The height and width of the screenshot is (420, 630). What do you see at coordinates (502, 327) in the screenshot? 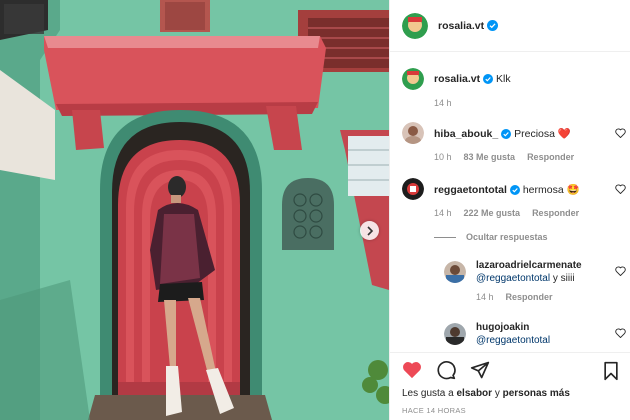
I see `reply-username: hugojoakin` at bounding box center [502, 327].